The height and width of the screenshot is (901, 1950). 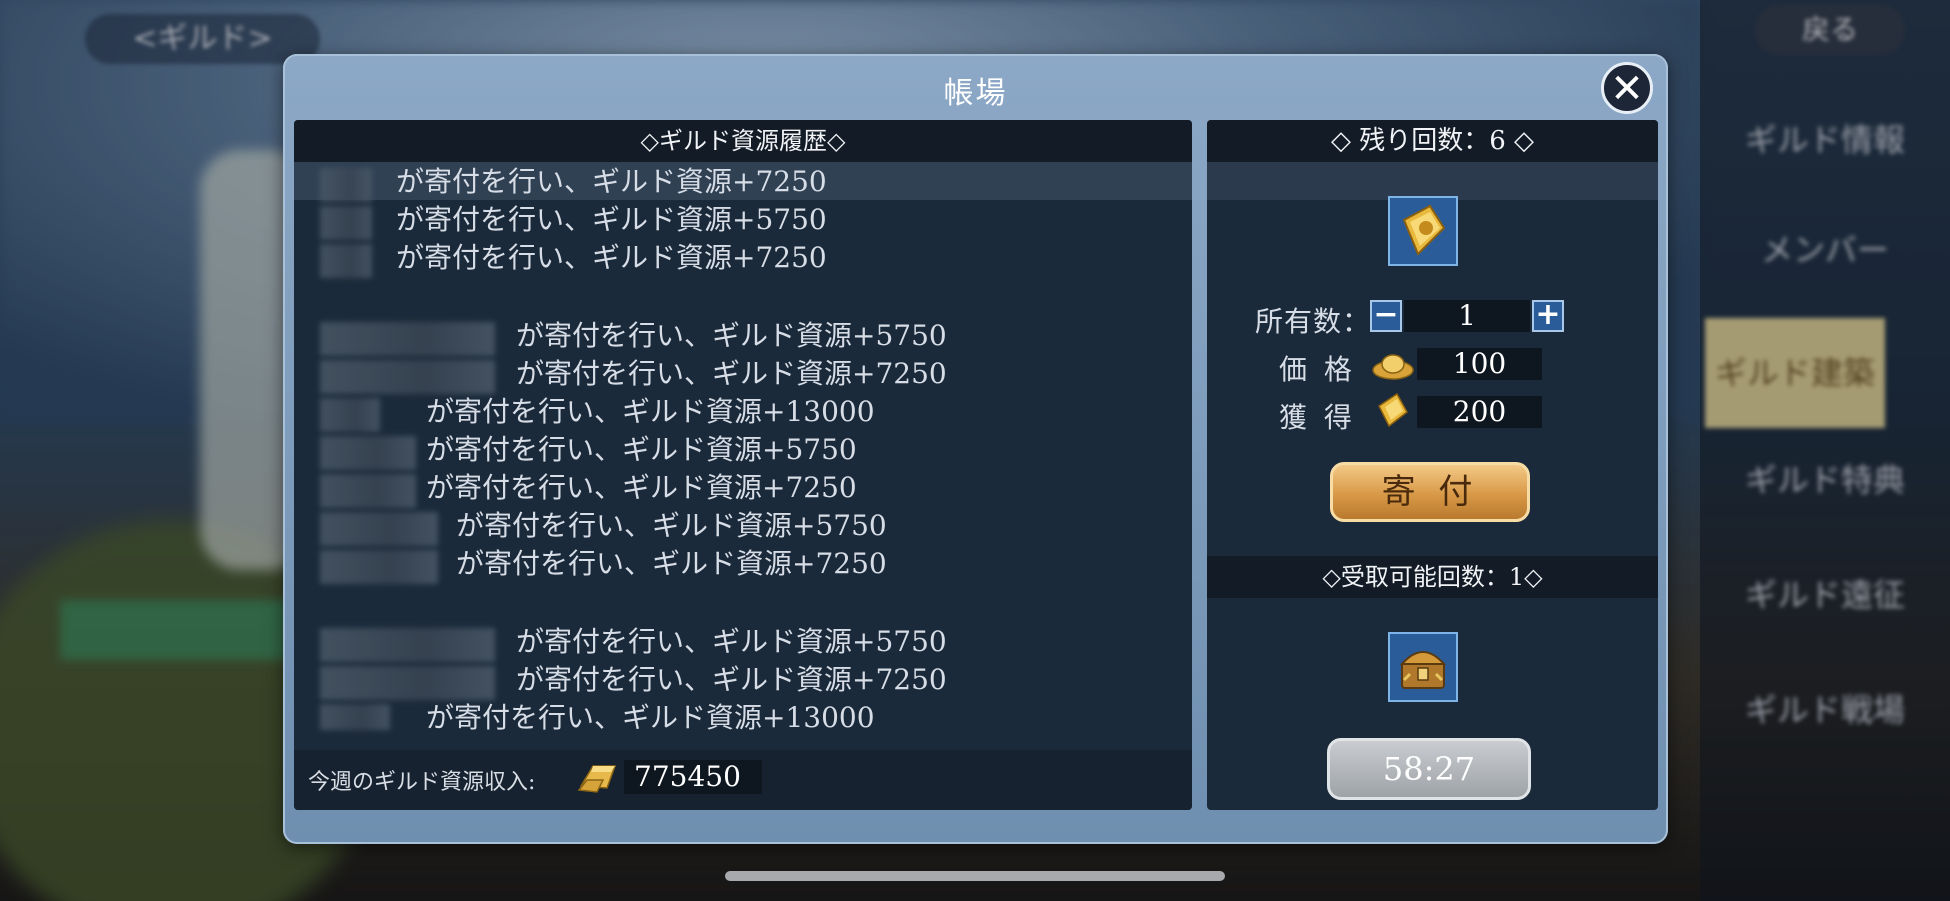 What do you see at coordinates (1432, 181) in the screenshot?
I see `donate-highlight-band` at bounding box center [1432, 181].